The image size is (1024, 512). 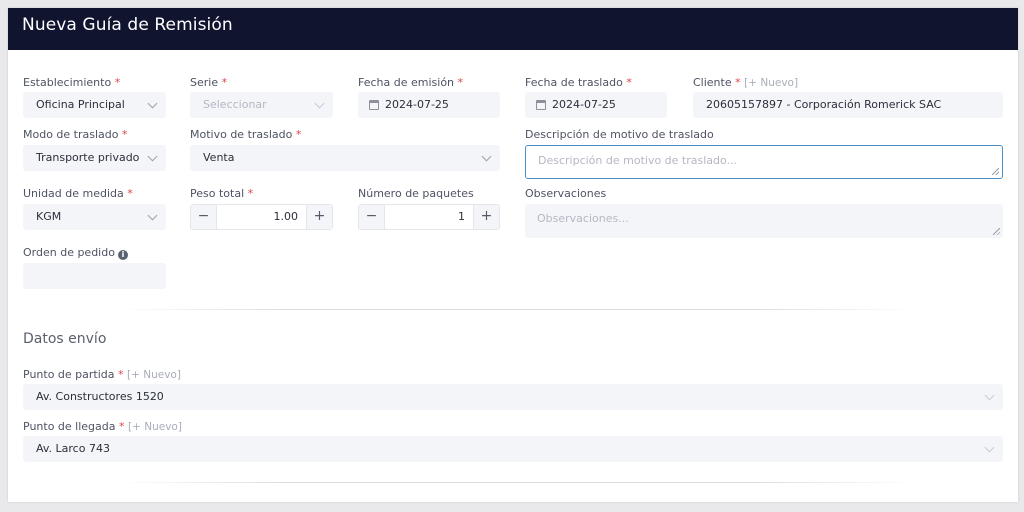 What do you see at coordinates (94, 158) in the screenshot?
I see `modo-traslado-select: Transporte privado` at bounding box center [94, 158].